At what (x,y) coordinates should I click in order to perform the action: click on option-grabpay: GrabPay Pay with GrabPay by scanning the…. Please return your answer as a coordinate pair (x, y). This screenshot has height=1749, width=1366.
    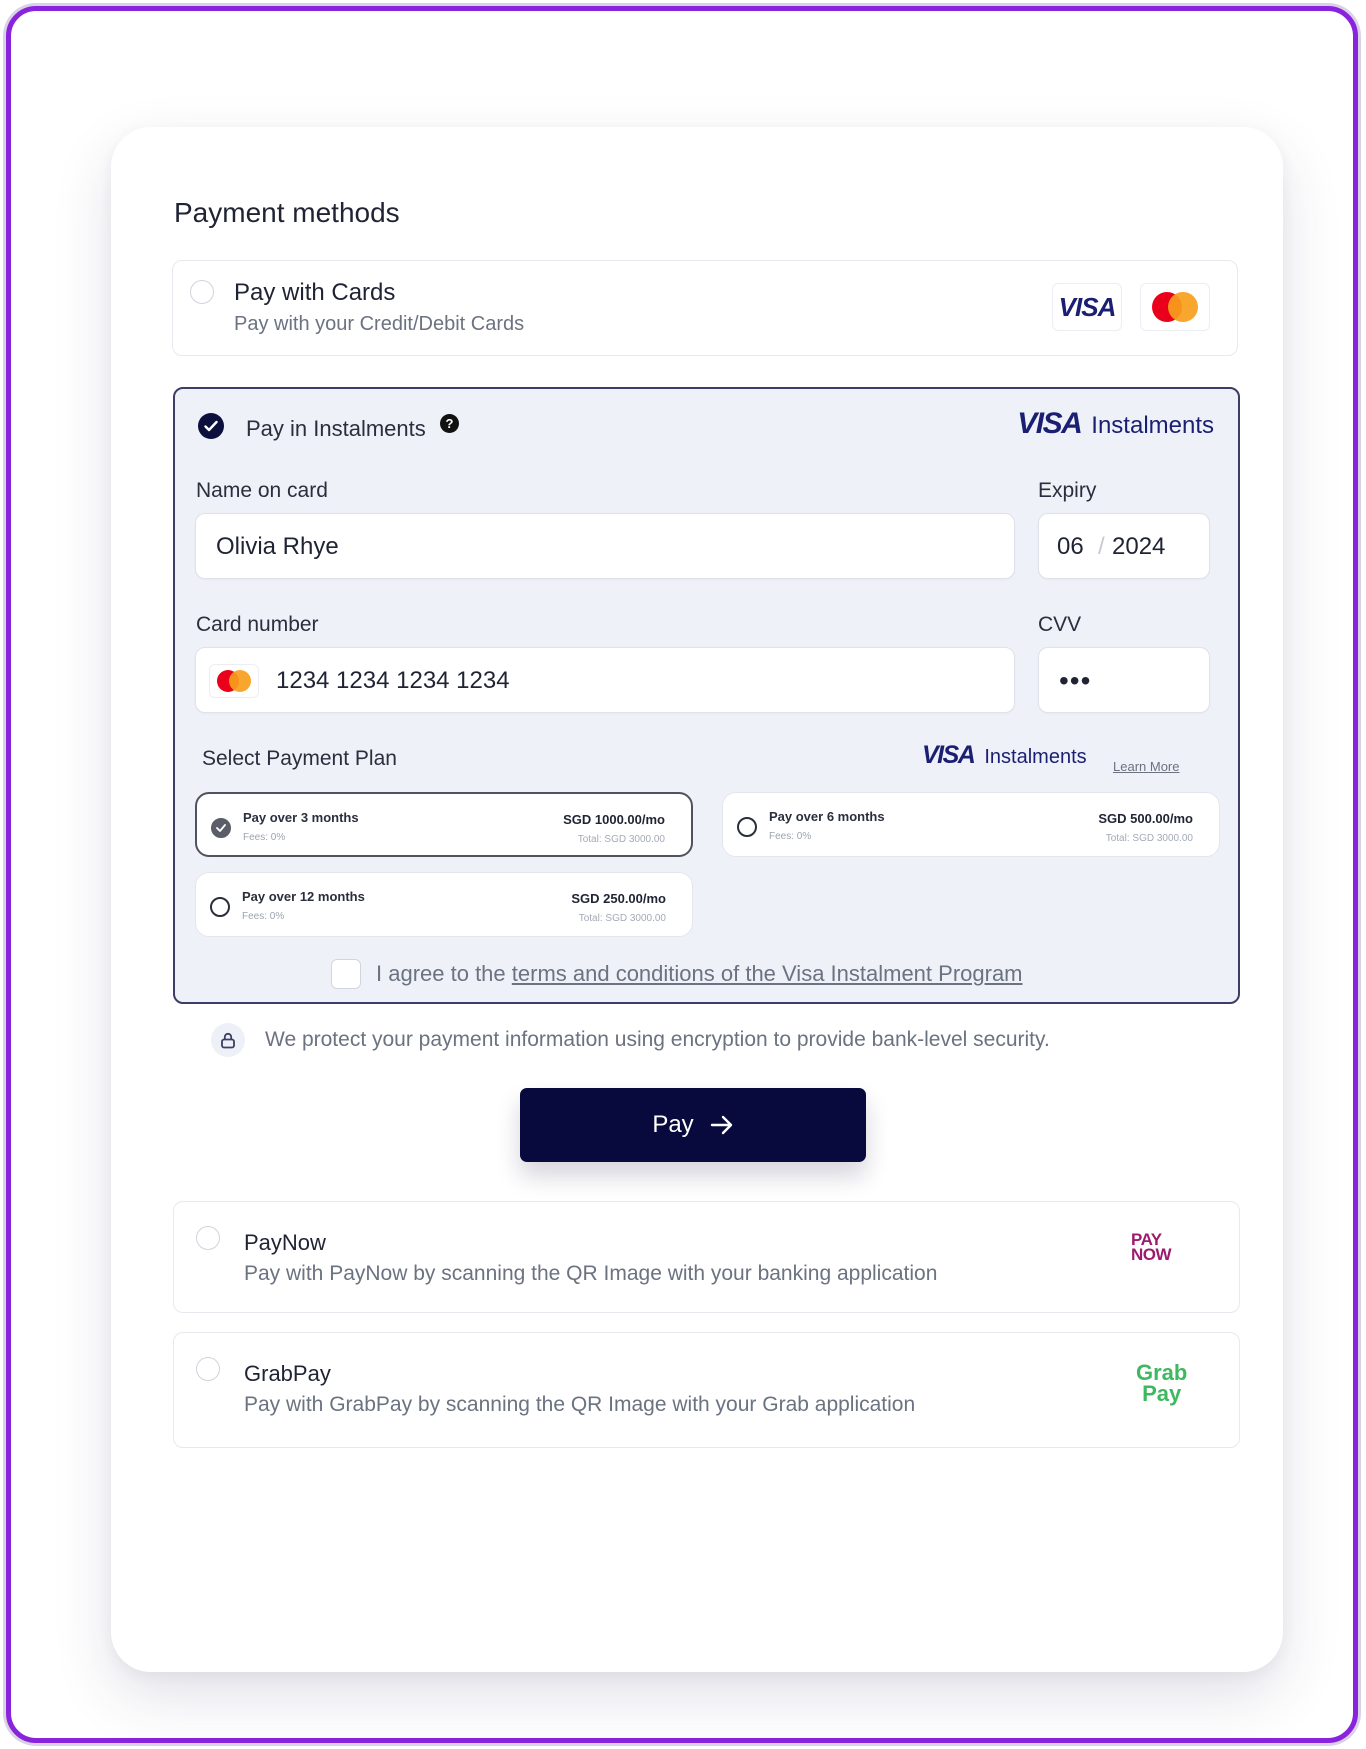
    Looking at the image, I should click on (706, 1390).